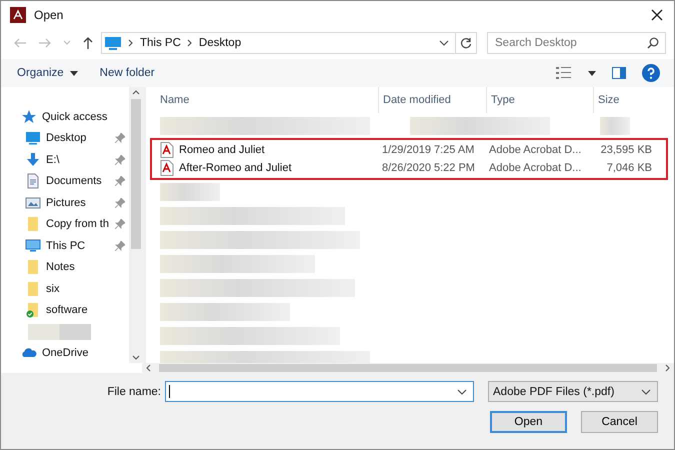 Image resolution: width=675 pixels, height=450 pixels. What do you see at coordinates (564, 73) in the screenshot?
I see `details-view-icon` at bounding box center [564, 73].